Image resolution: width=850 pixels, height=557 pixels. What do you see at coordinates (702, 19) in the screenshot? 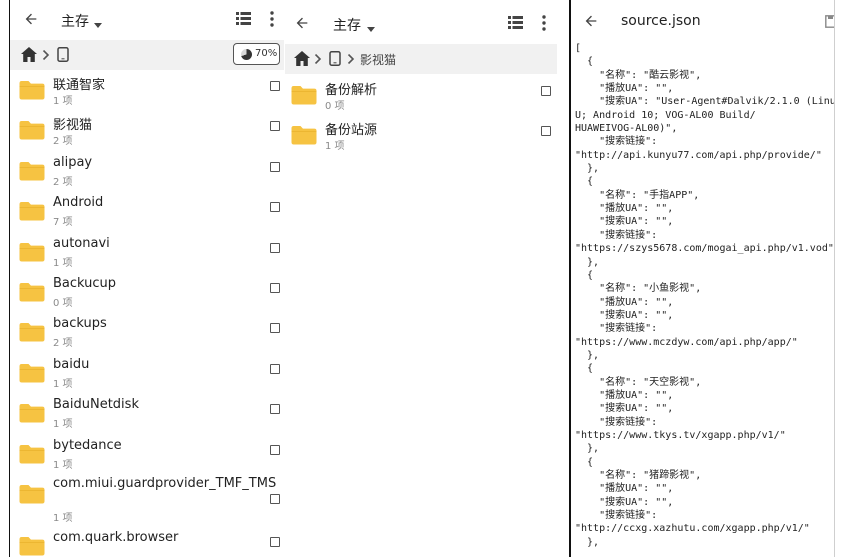
I see `top-app-bar: source.json` at bounding box center [702, 19].